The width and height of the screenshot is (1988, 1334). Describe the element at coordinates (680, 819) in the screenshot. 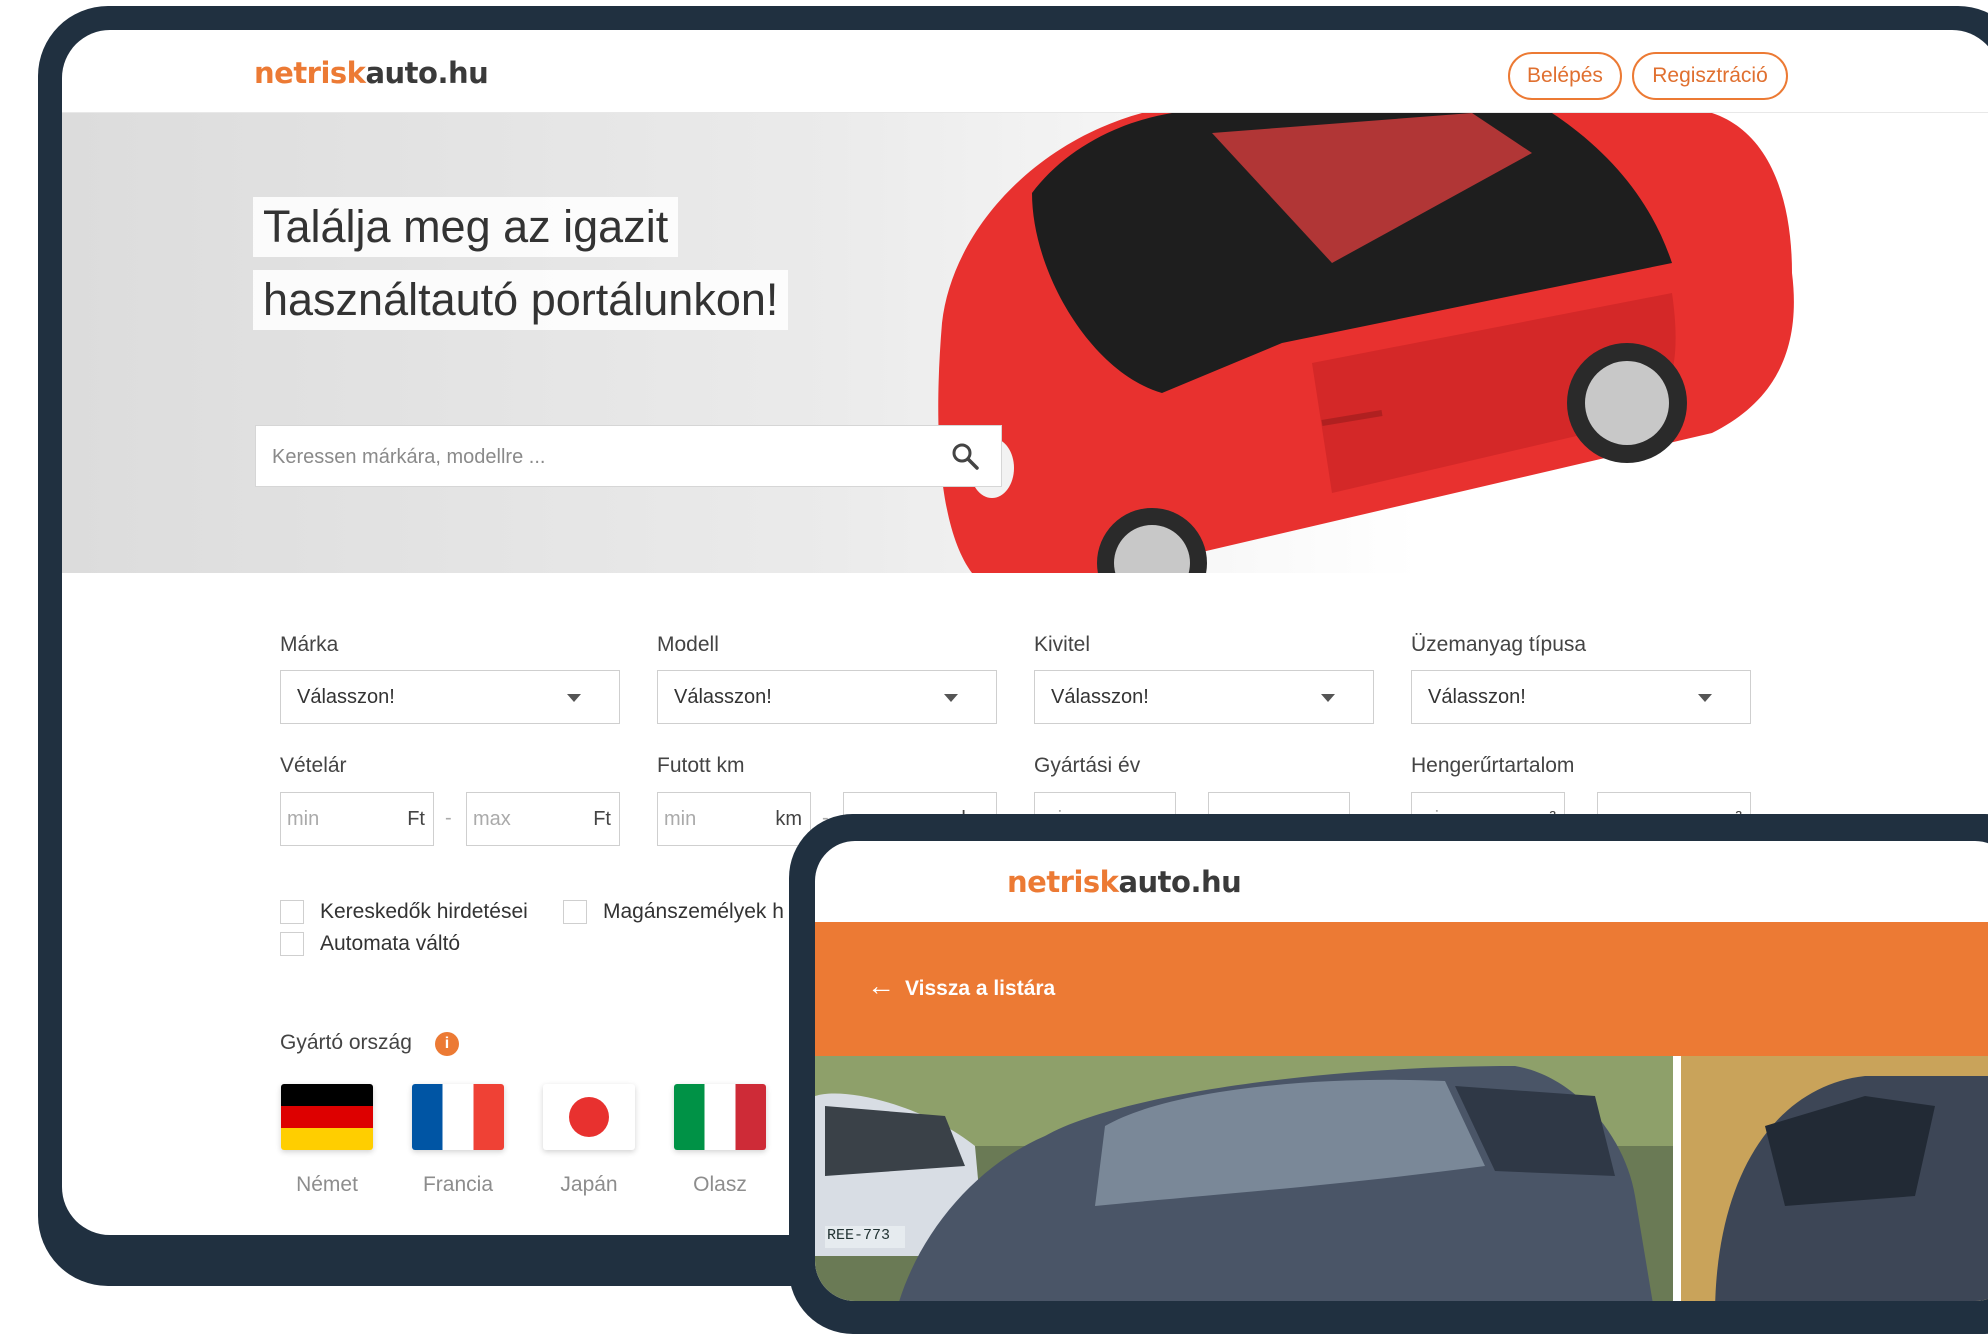

I see `futott-km-min-placeholder: min` at that location.